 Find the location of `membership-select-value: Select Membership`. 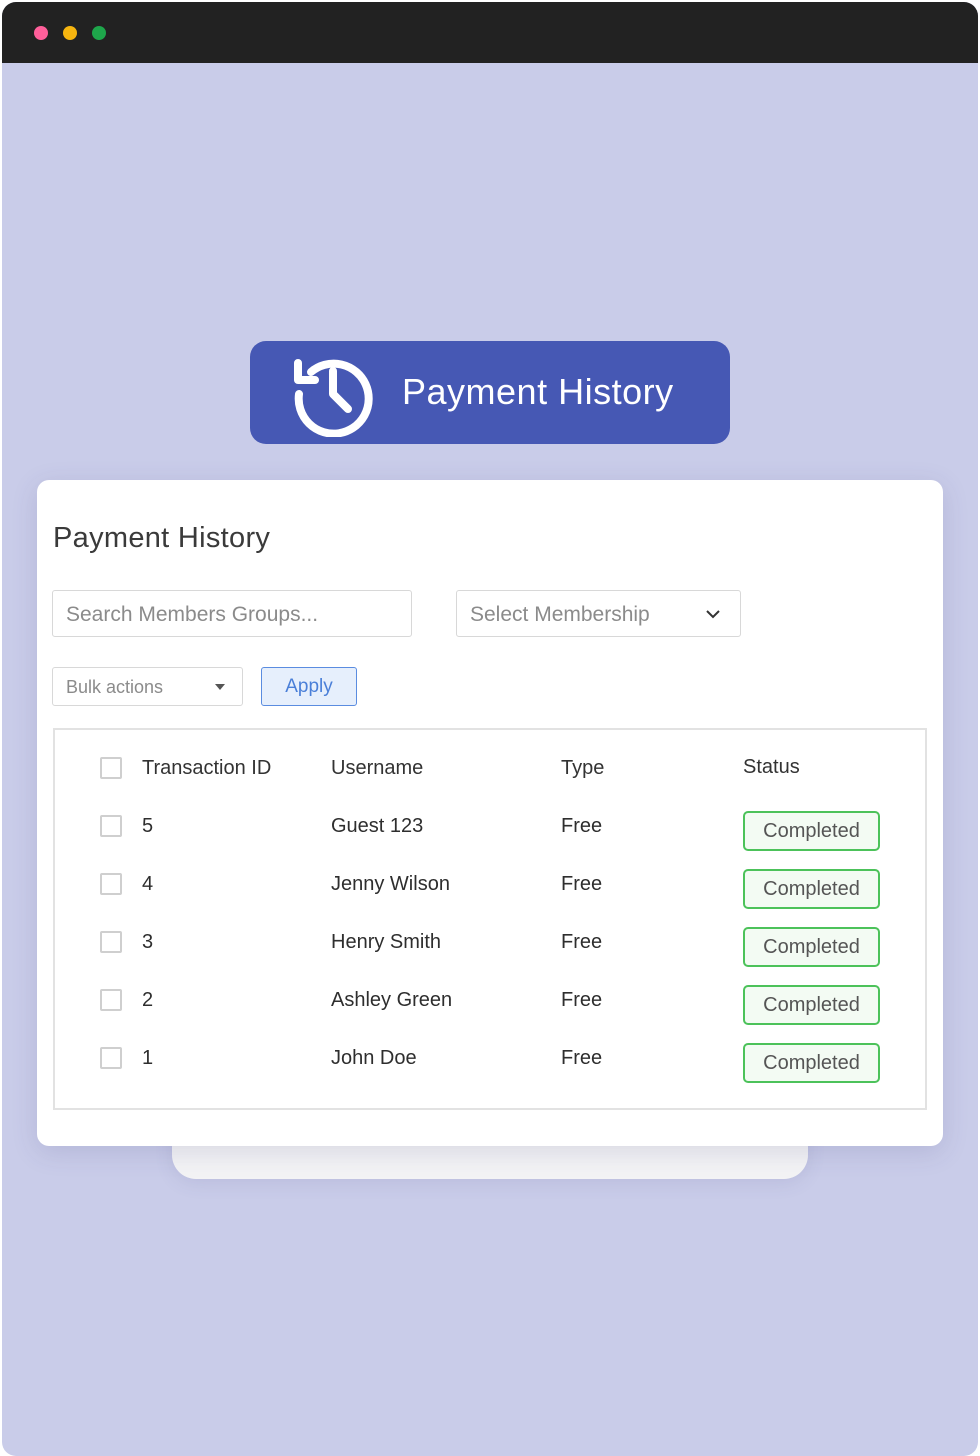

membership-select-value: Select Membership is located at coordinates (560, 614).